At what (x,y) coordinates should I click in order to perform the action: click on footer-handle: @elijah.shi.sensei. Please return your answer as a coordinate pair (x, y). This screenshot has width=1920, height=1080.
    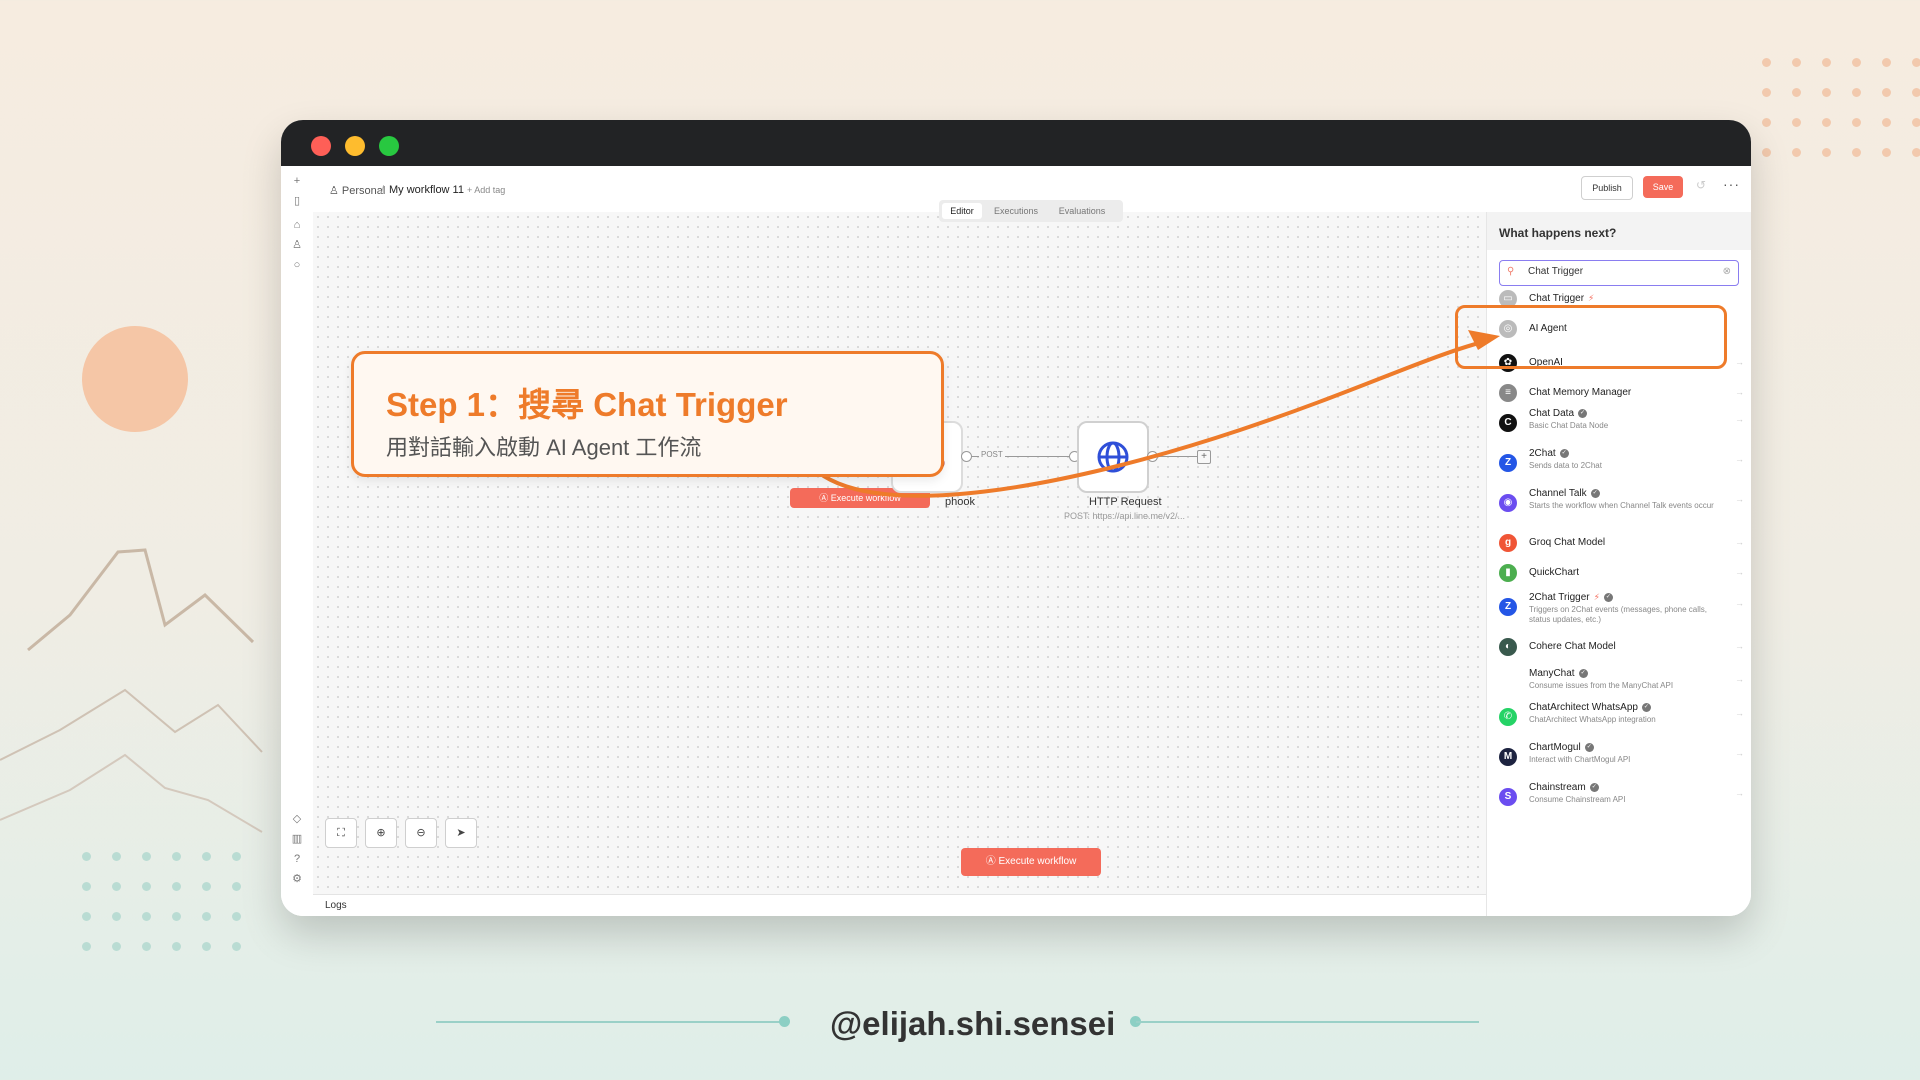
    Looking at the image, I should click on (973, 1023).